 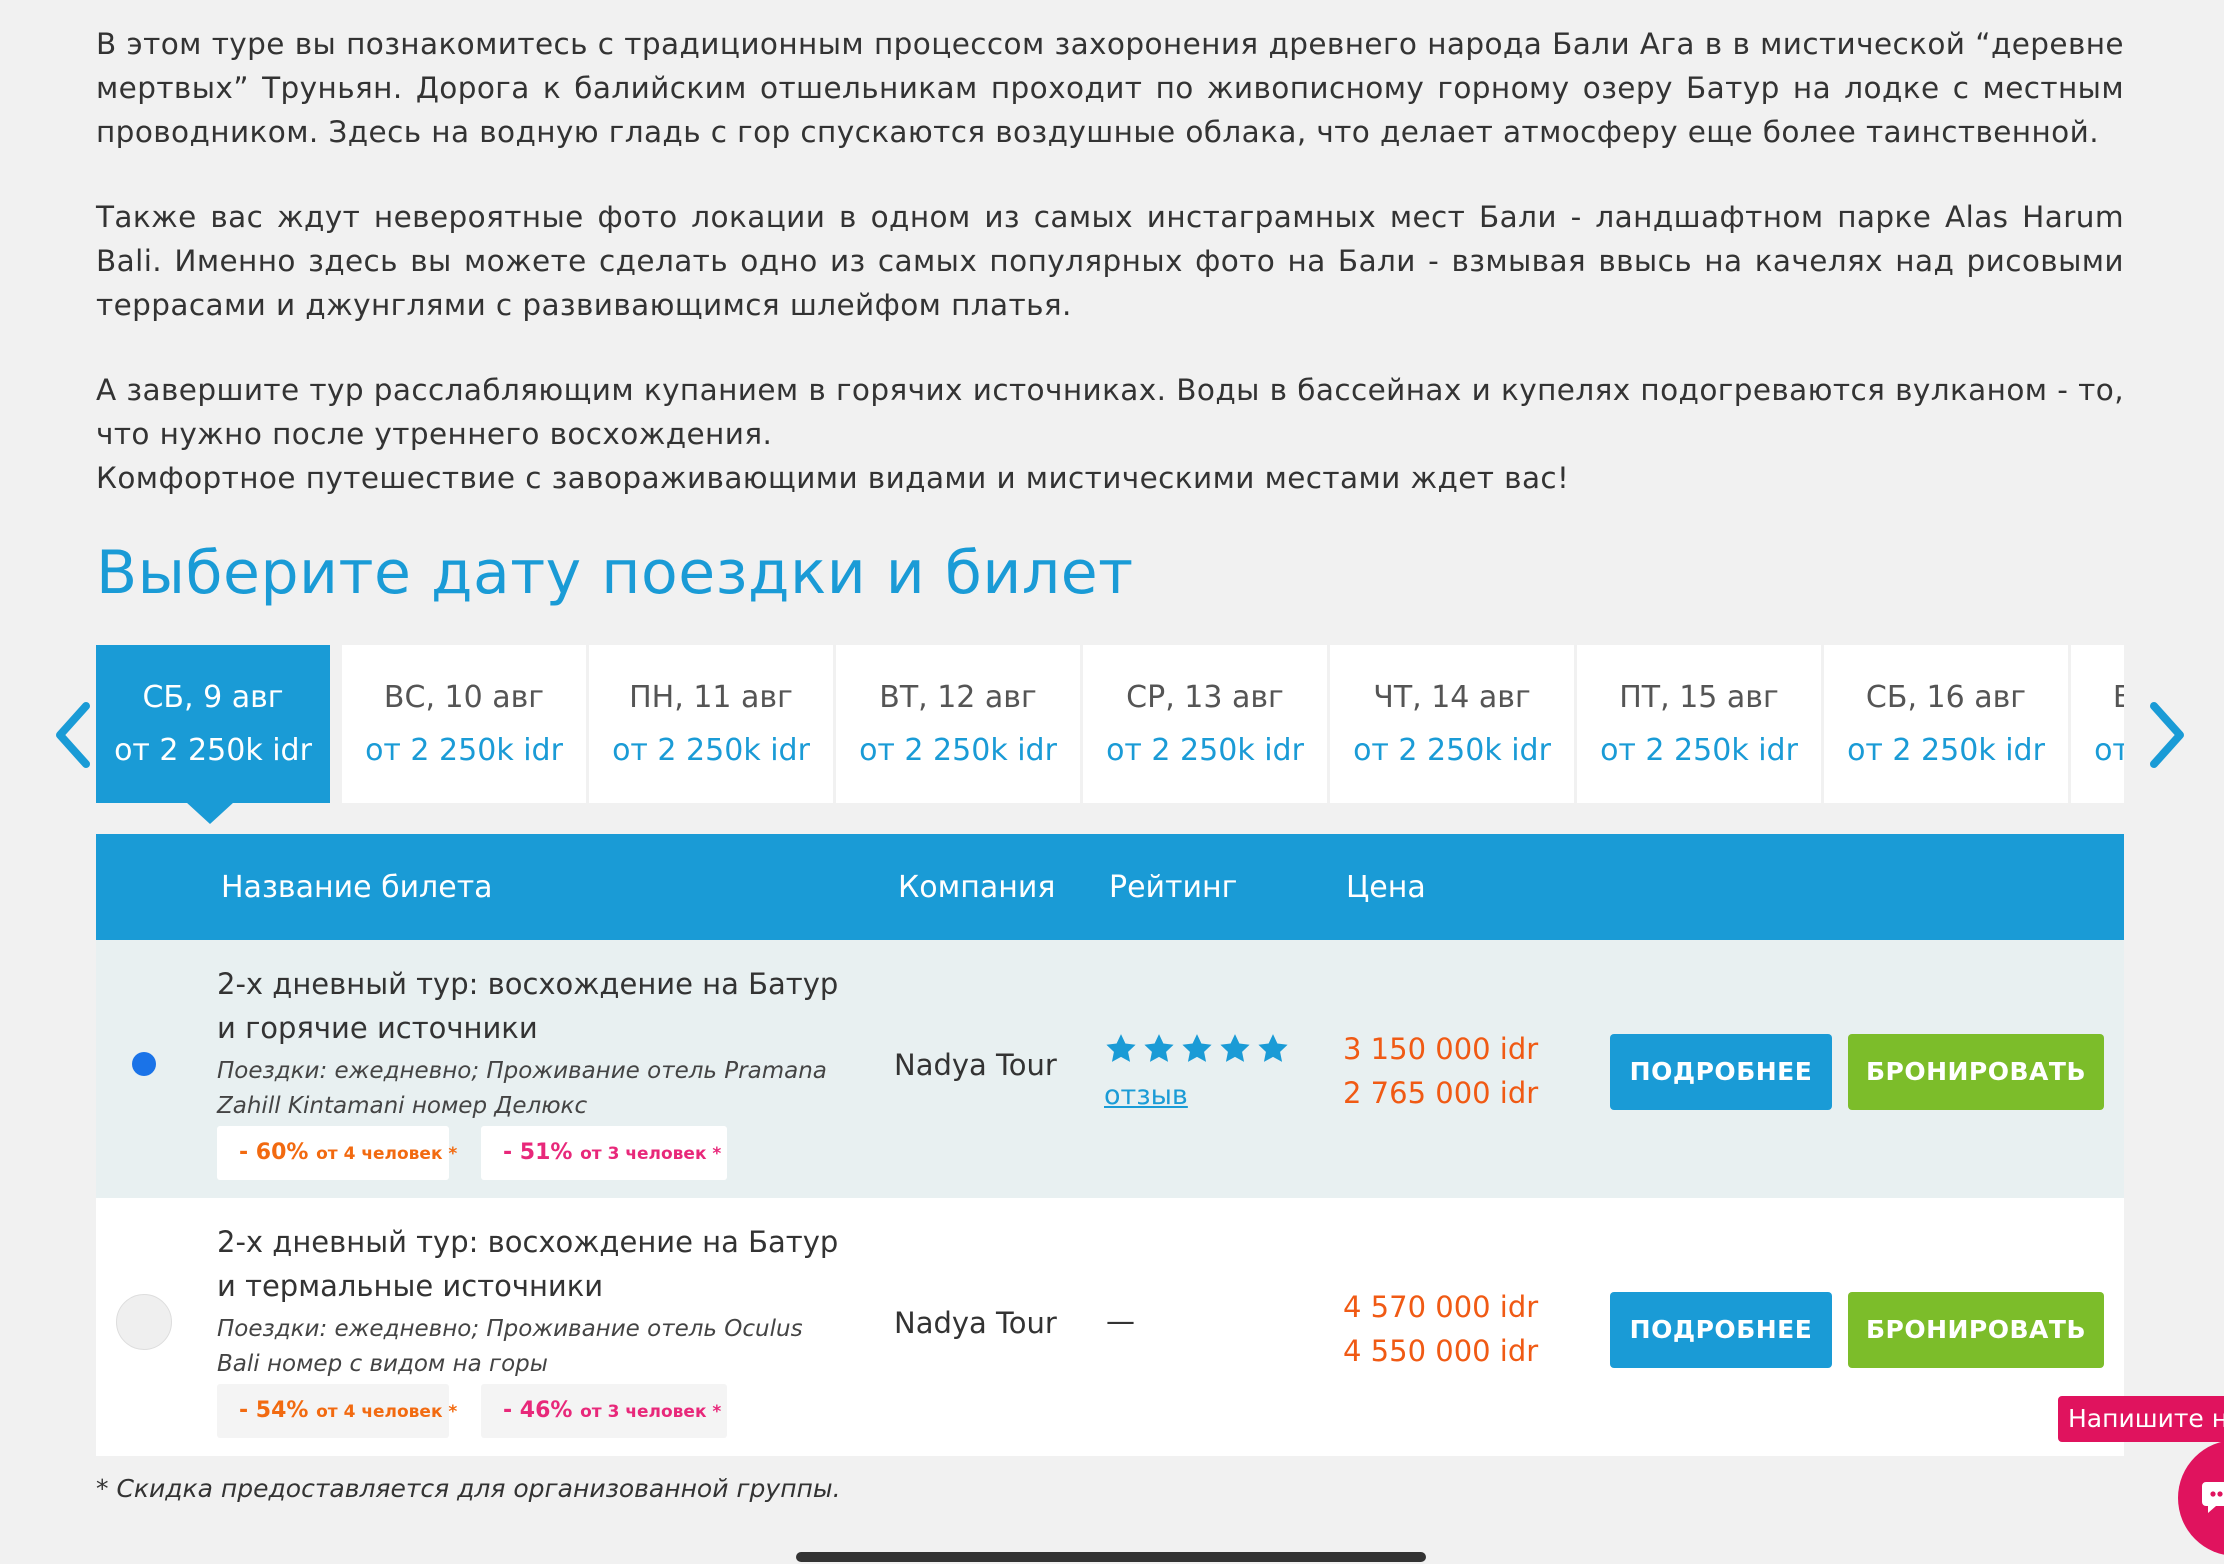 I want to click on header-company: Компания, so click(x=977, y=887).